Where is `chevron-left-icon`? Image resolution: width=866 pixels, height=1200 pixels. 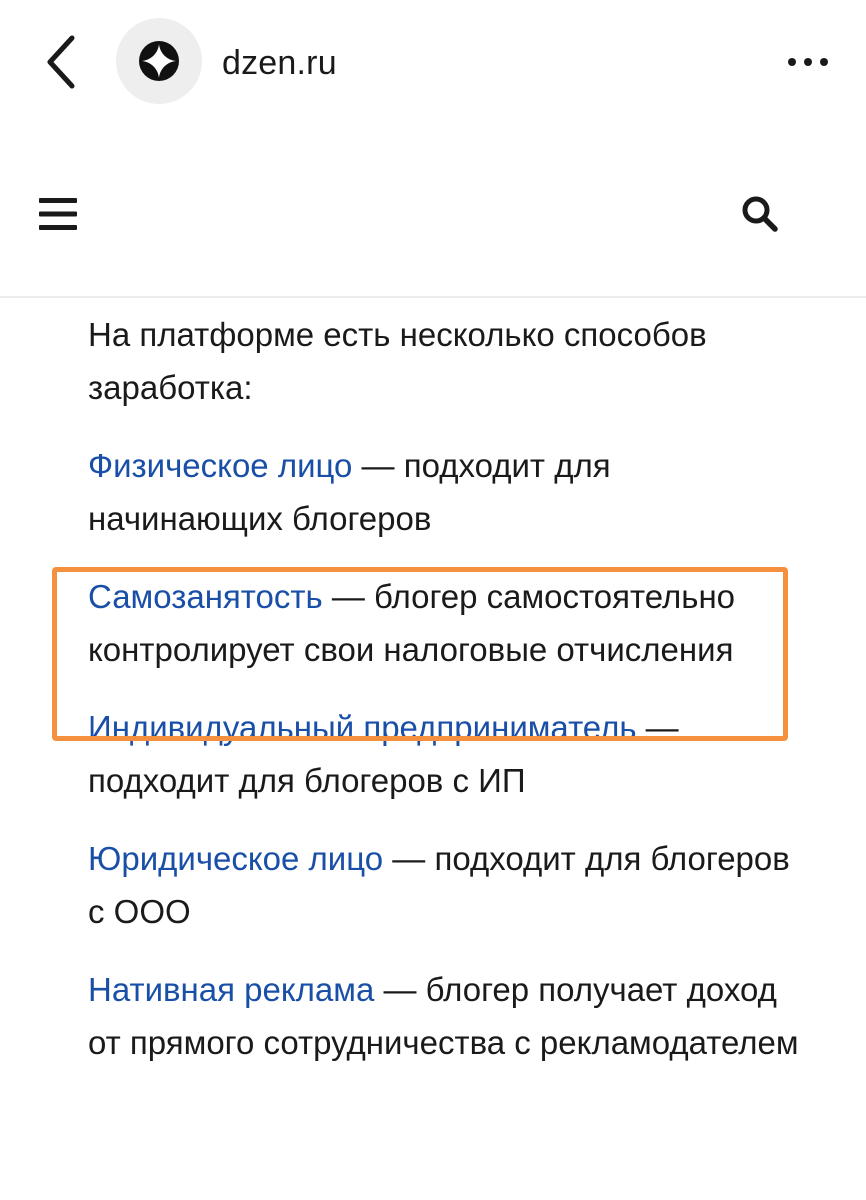 chevron-left-icon is located at coordinates (61, 62).